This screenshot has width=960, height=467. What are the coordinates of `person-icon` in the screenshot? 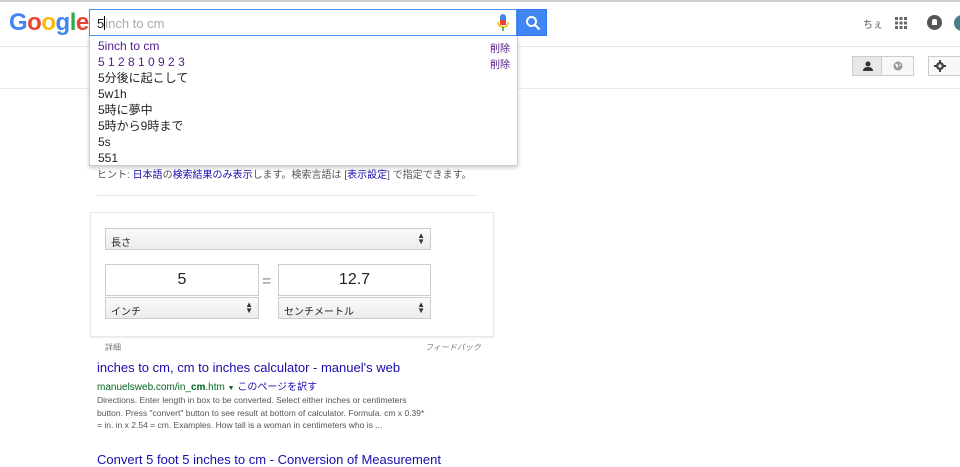 It's located at (868, 66).